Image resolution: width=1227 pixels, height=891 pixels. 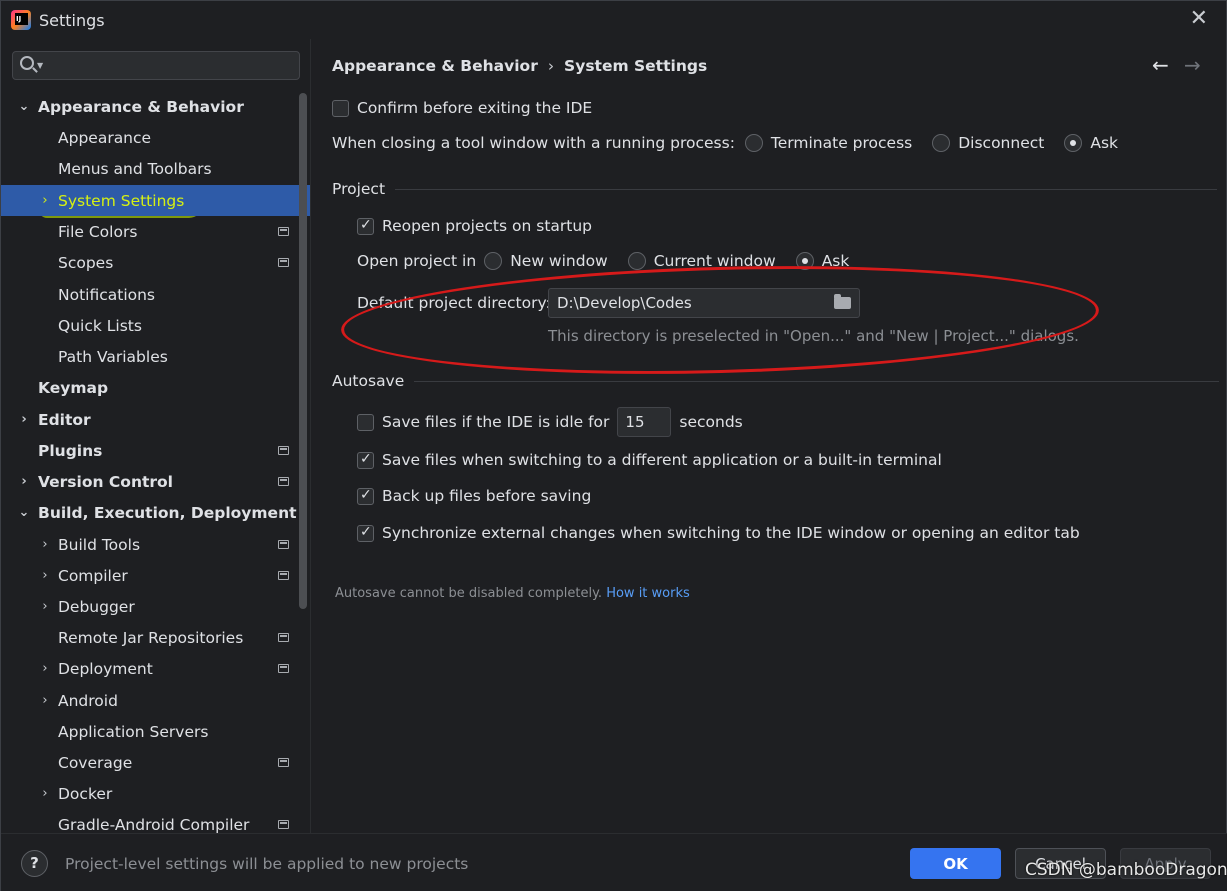 What do you see at coordinates (359, 189) in the screenshot?
I see `project-section-title: Project` at bounding box center [359, 189].